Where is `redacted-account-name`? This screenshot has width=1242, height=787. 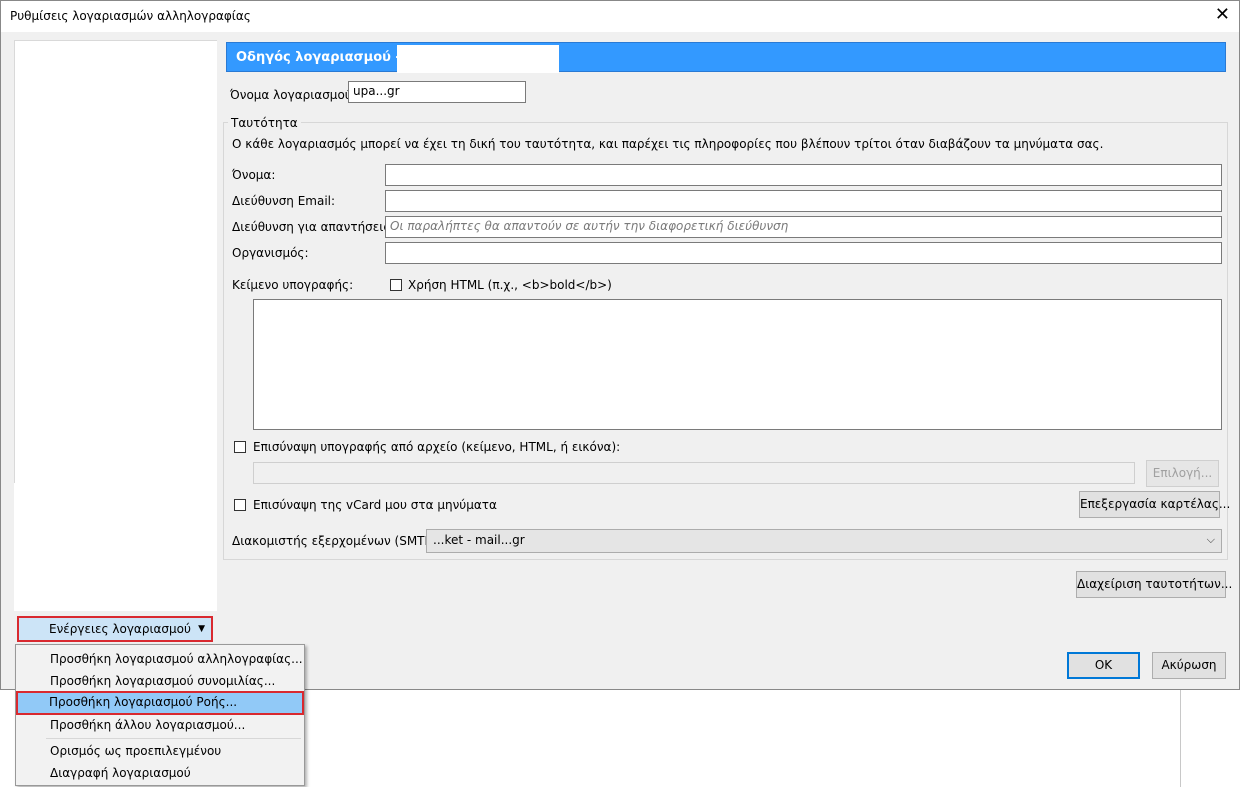 redacted-account-name is located at coordinates (478, 59).